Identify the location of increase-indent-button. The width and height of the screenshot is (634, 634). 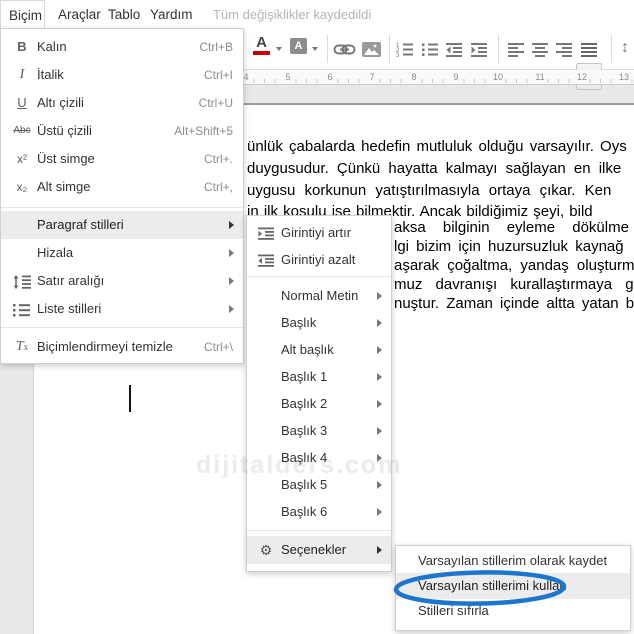
(479, 52).